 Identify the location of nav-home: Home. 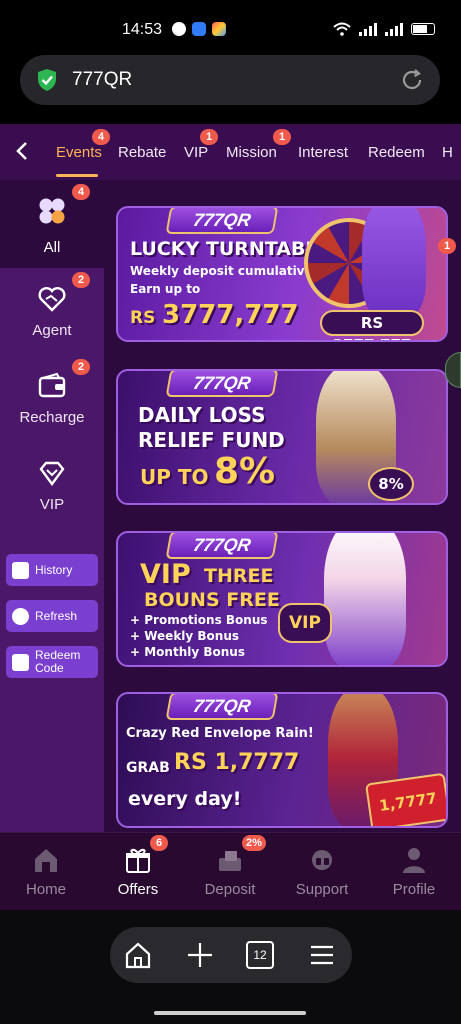
(46, 871).